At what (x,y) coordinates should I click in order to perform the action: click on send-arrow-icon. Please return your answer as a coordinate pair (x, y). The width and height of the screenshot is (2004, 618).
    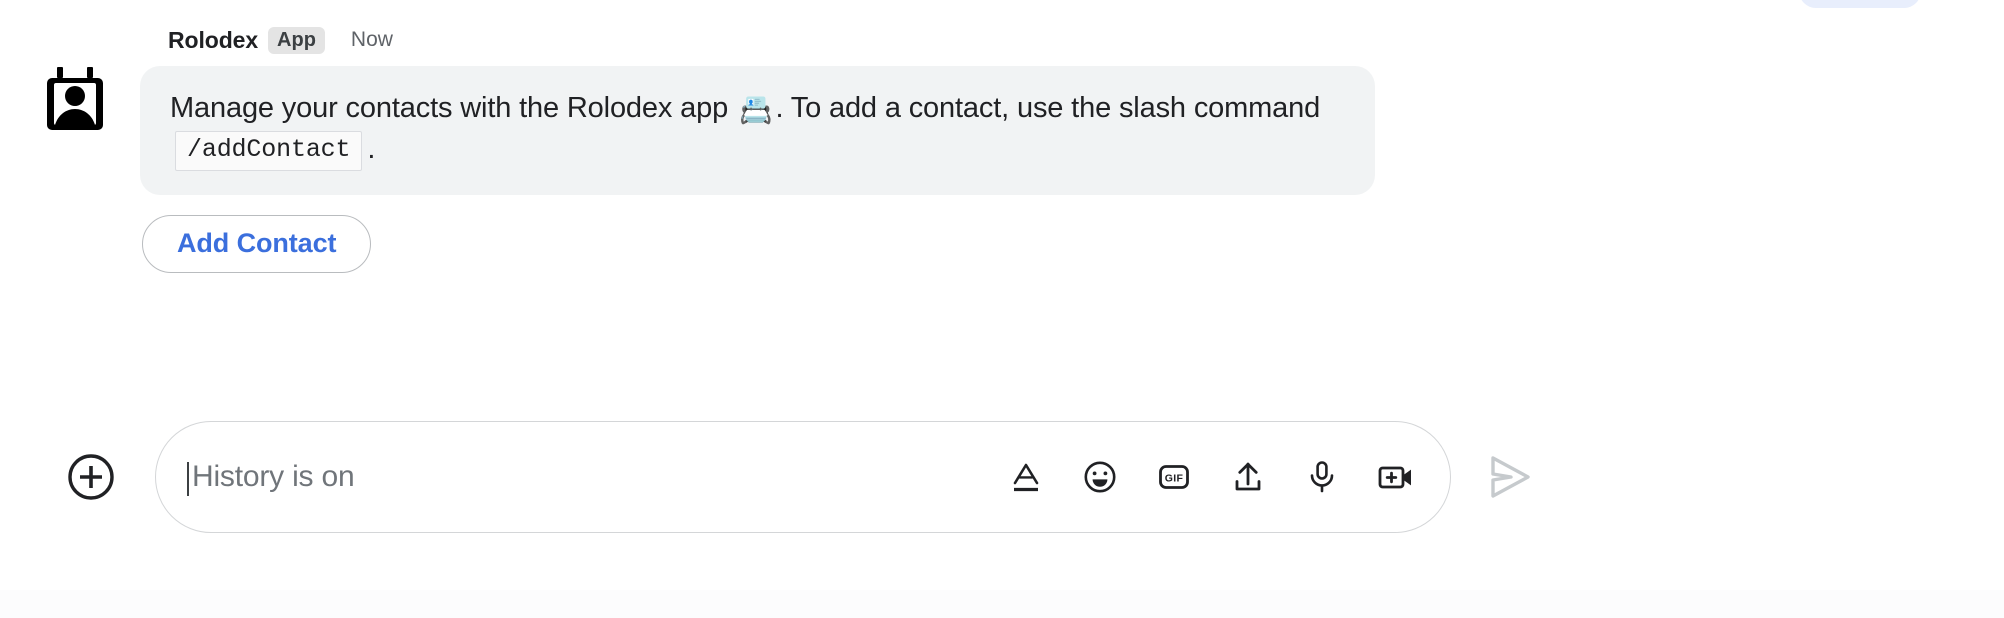
    Looking at the image, I should click on (1509, 477).